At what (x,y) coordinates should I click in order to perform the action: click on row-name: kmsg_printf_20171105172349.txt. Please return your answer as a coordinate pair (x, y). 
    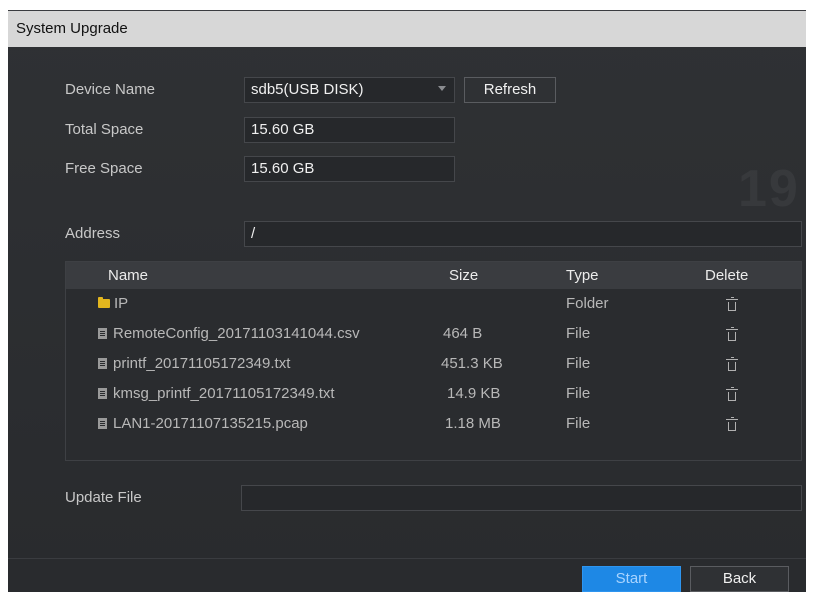
    Looking at the image, I should click on (224, 393).